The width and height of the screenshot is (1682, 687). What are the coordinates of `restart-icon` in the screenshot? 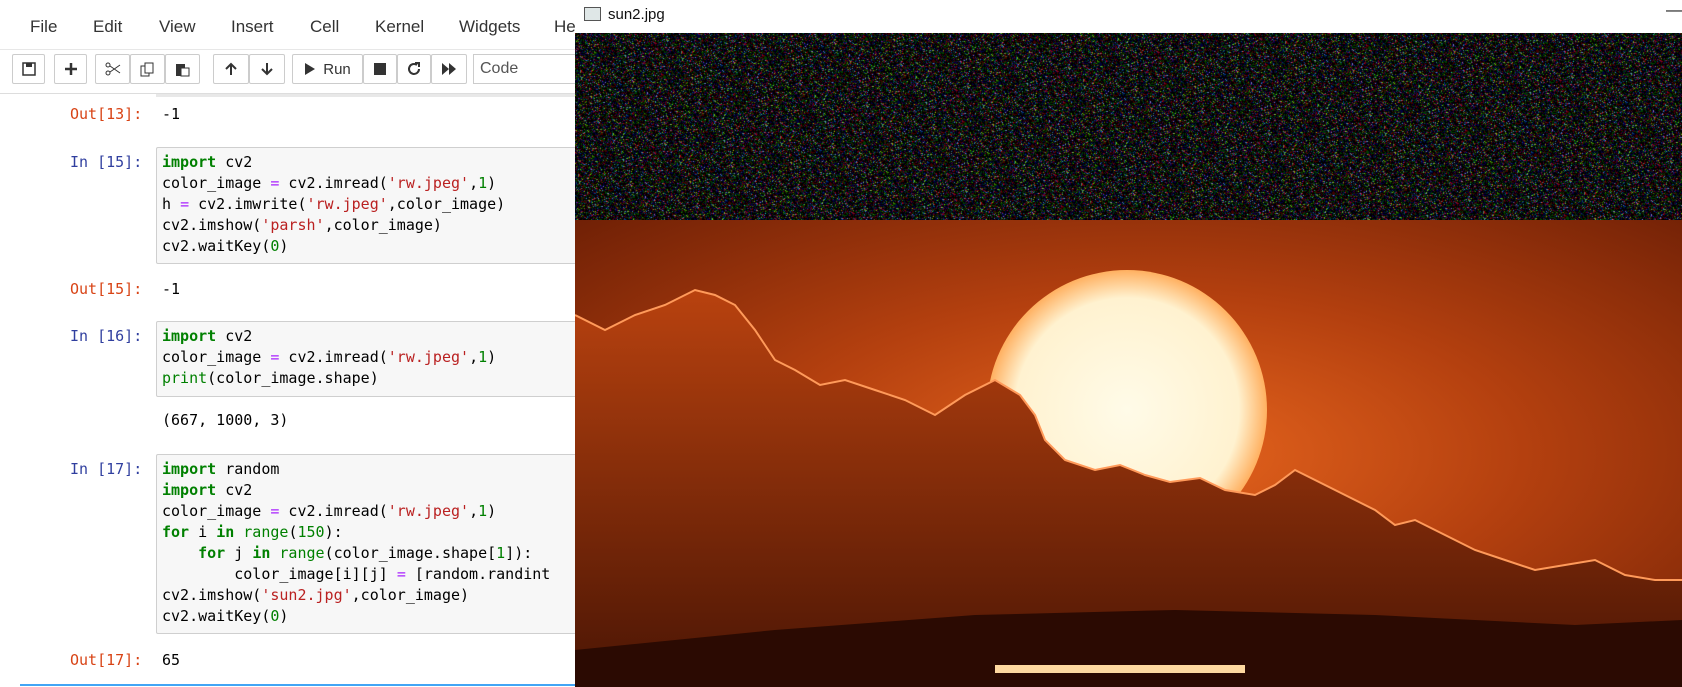 It's located at (414, 68).